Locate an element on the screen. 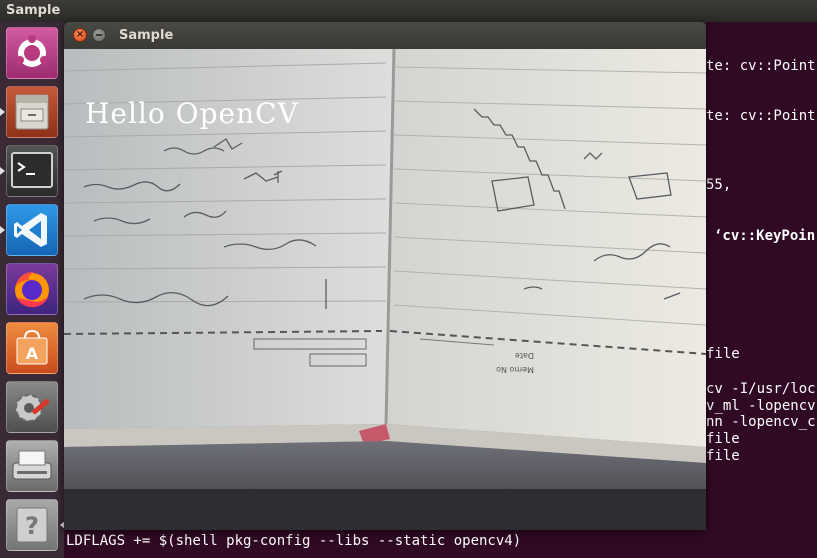 The width and height of the screenshot is (817, 558). system-settings-icon is located at coordinates (32, 408).